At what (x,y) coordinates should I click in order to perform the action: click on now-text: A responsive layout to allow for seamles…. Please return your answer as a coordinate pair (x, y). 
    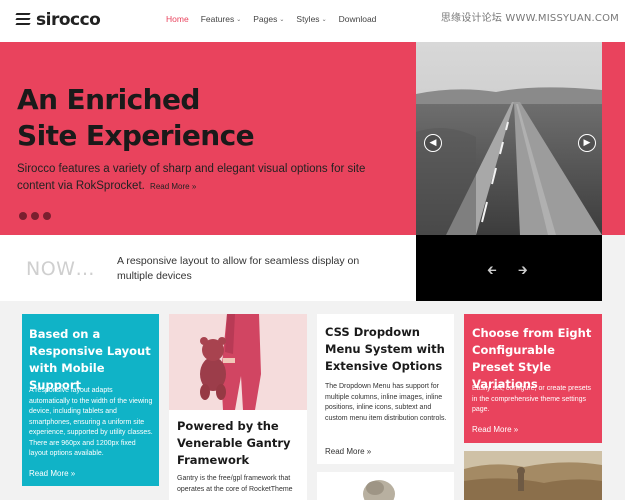
    Looking at the image, I should click on (238, 268).